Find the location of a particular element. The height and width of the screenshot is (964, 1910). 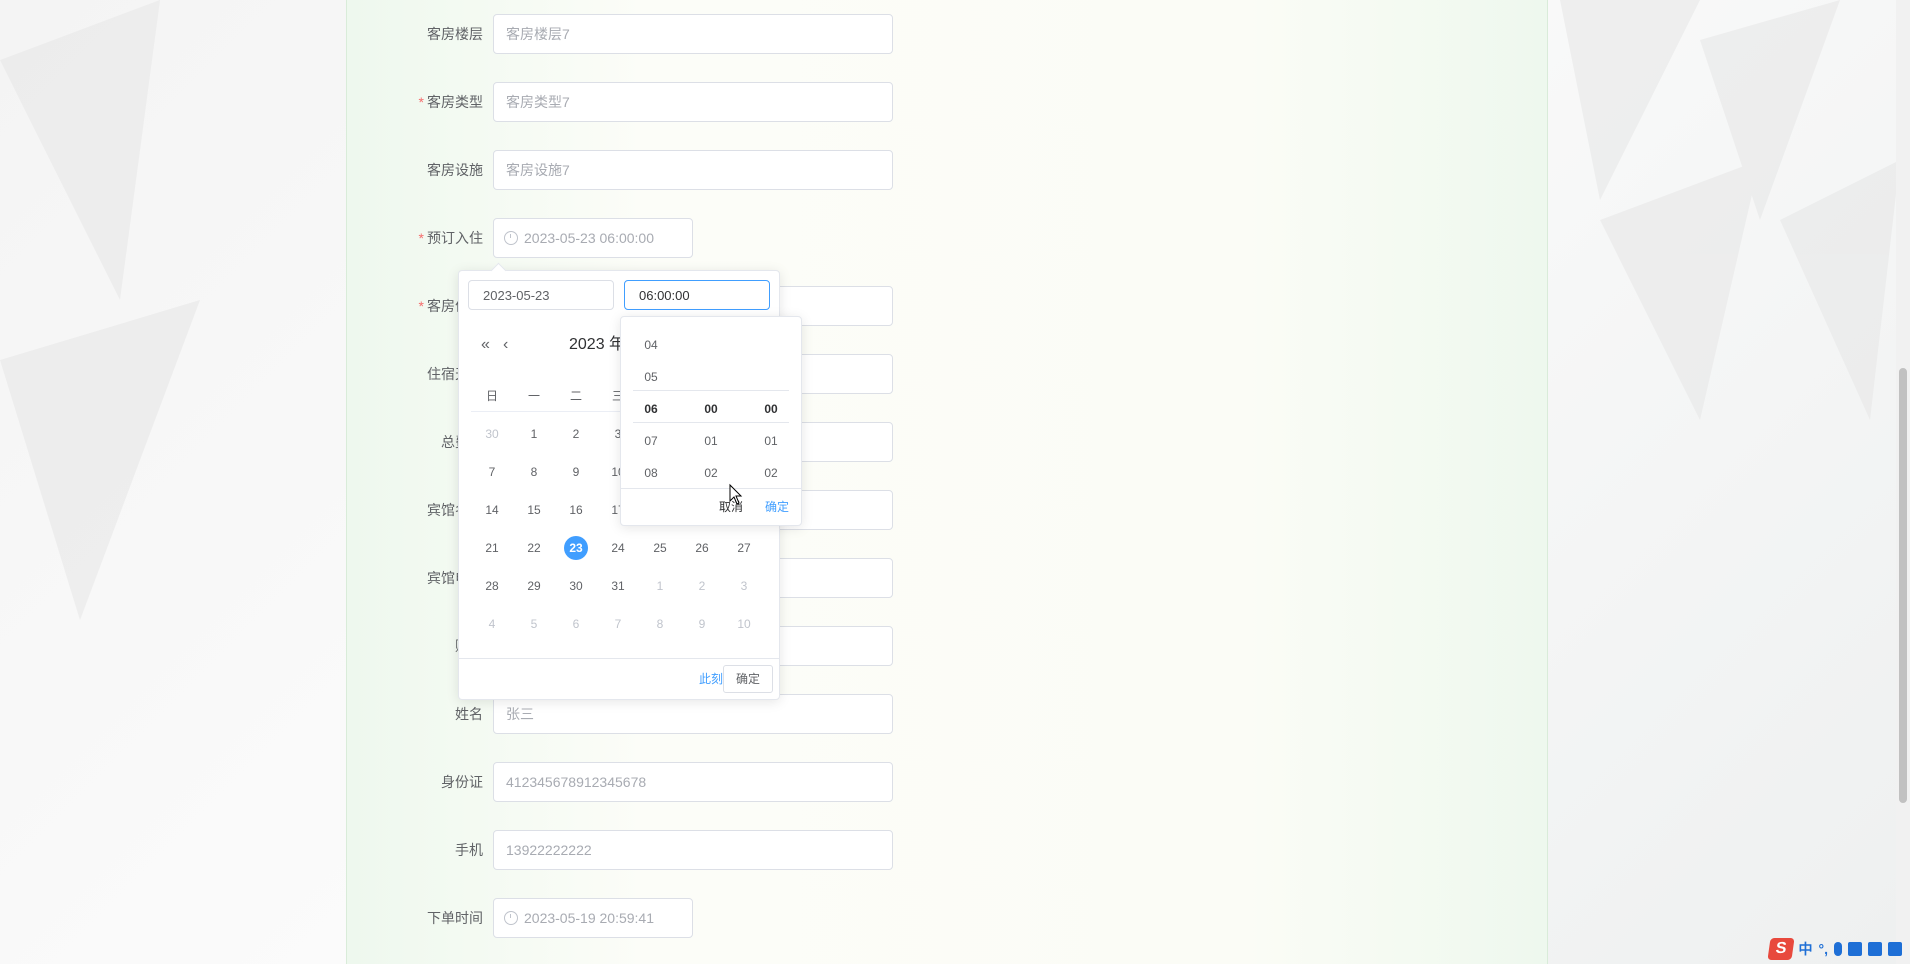

input-value: 客房楼层7 is located at coordinates (538, 34).